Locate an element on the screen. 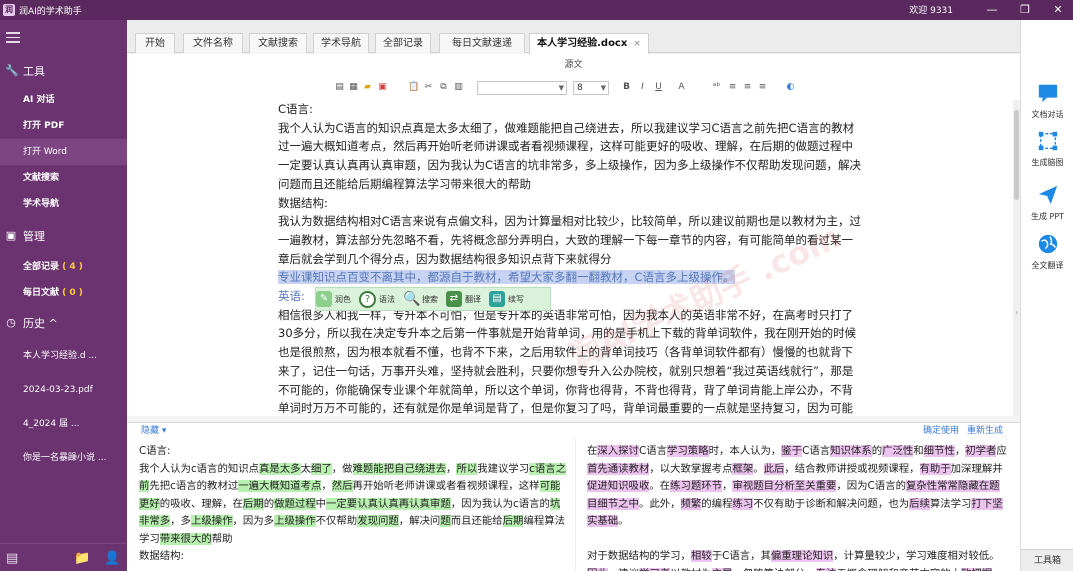  format-toolbar: ▤ ▦ ▰ ▣ 📋 ✂ ⧉ ▥ ▼ 8 ▼ B I U A ᵃᵇ ≡ ≡ ≡ ◐ is located at coordinates (573, 88).